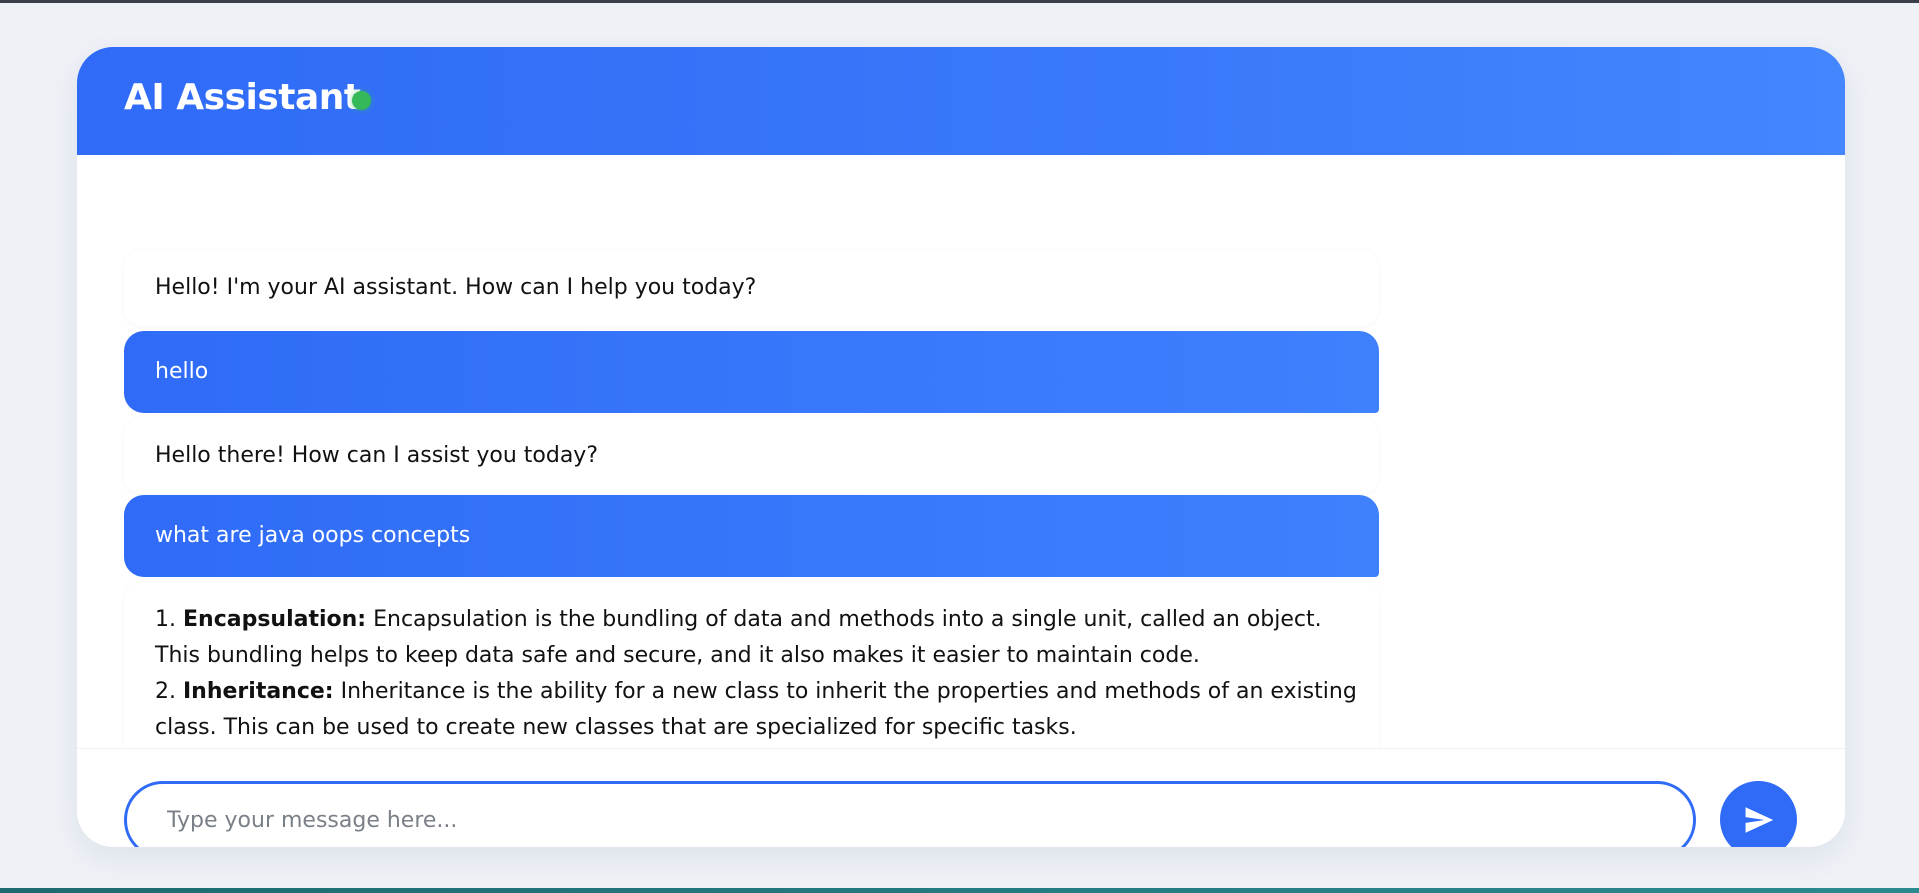  What do you see at coordinates (959, 1) in the screenshot?
I see `window-top-edge` at bounding box center [959, 1].